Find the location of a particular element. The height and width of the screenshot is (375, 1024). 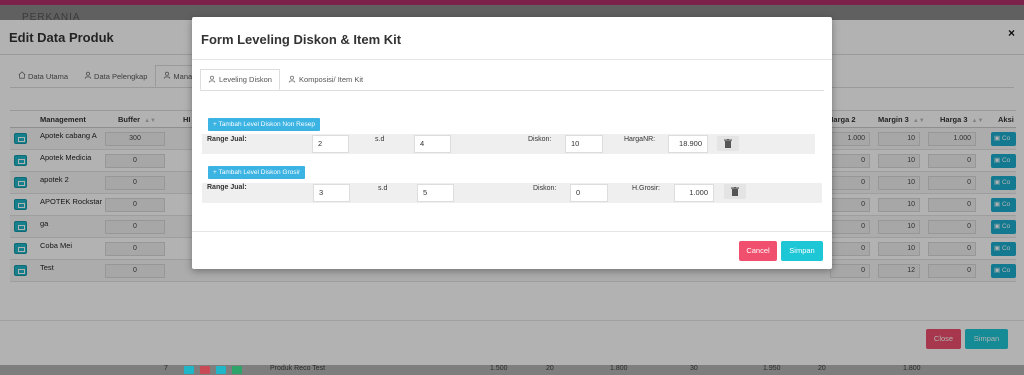

background-table-row is located at coordinates (512, 370).